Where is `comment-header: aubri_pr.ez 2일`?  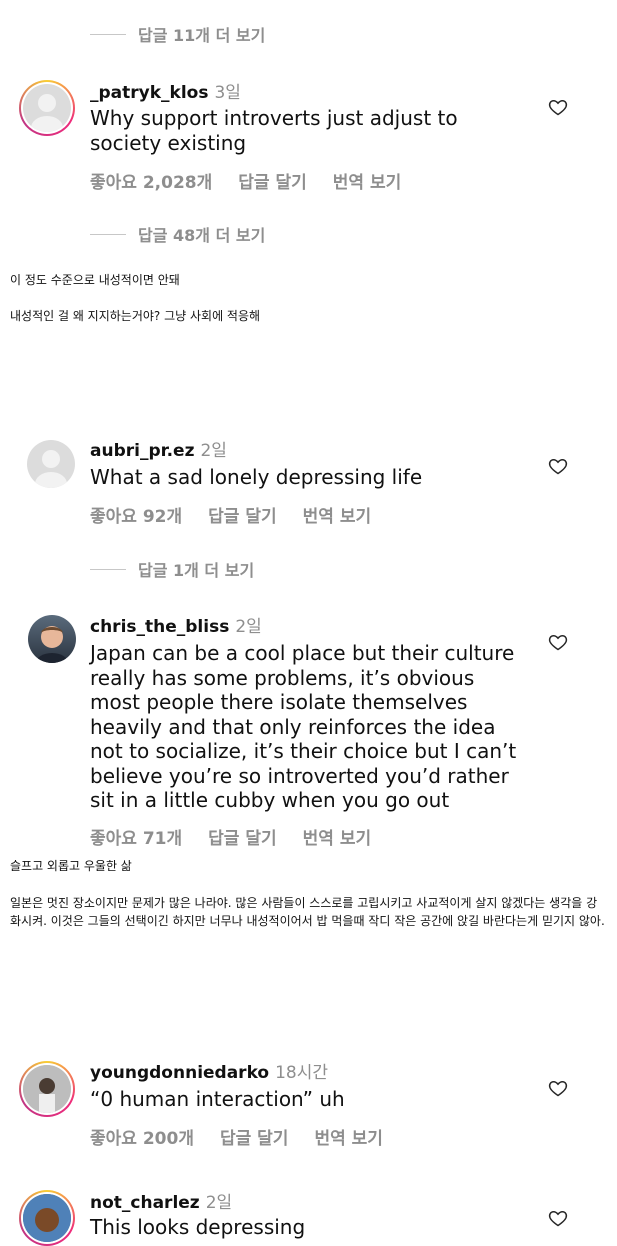 comment-header: aubri_pr.ez 2일 is located at coordinates (158, 448).